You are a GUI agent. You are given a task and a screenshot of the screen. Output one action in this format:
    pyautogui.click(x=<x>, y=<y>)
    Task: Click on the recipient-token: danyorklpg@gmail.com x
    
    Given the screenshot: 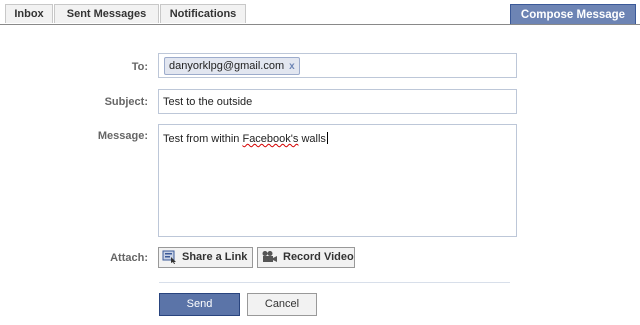 What is the action you would take?
    pyautogui.click(x=232, y=66)
    